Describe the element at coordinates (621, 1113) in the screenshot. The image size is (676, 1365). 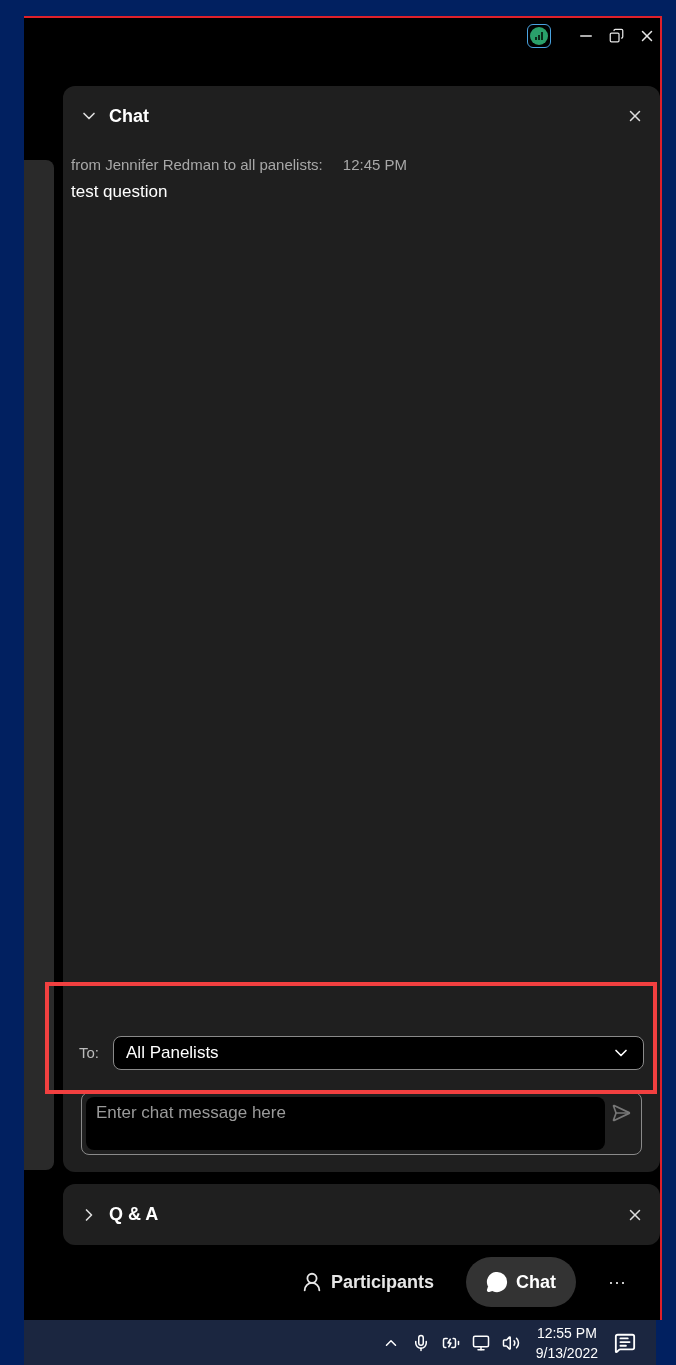
I see `send-icon` at that location.